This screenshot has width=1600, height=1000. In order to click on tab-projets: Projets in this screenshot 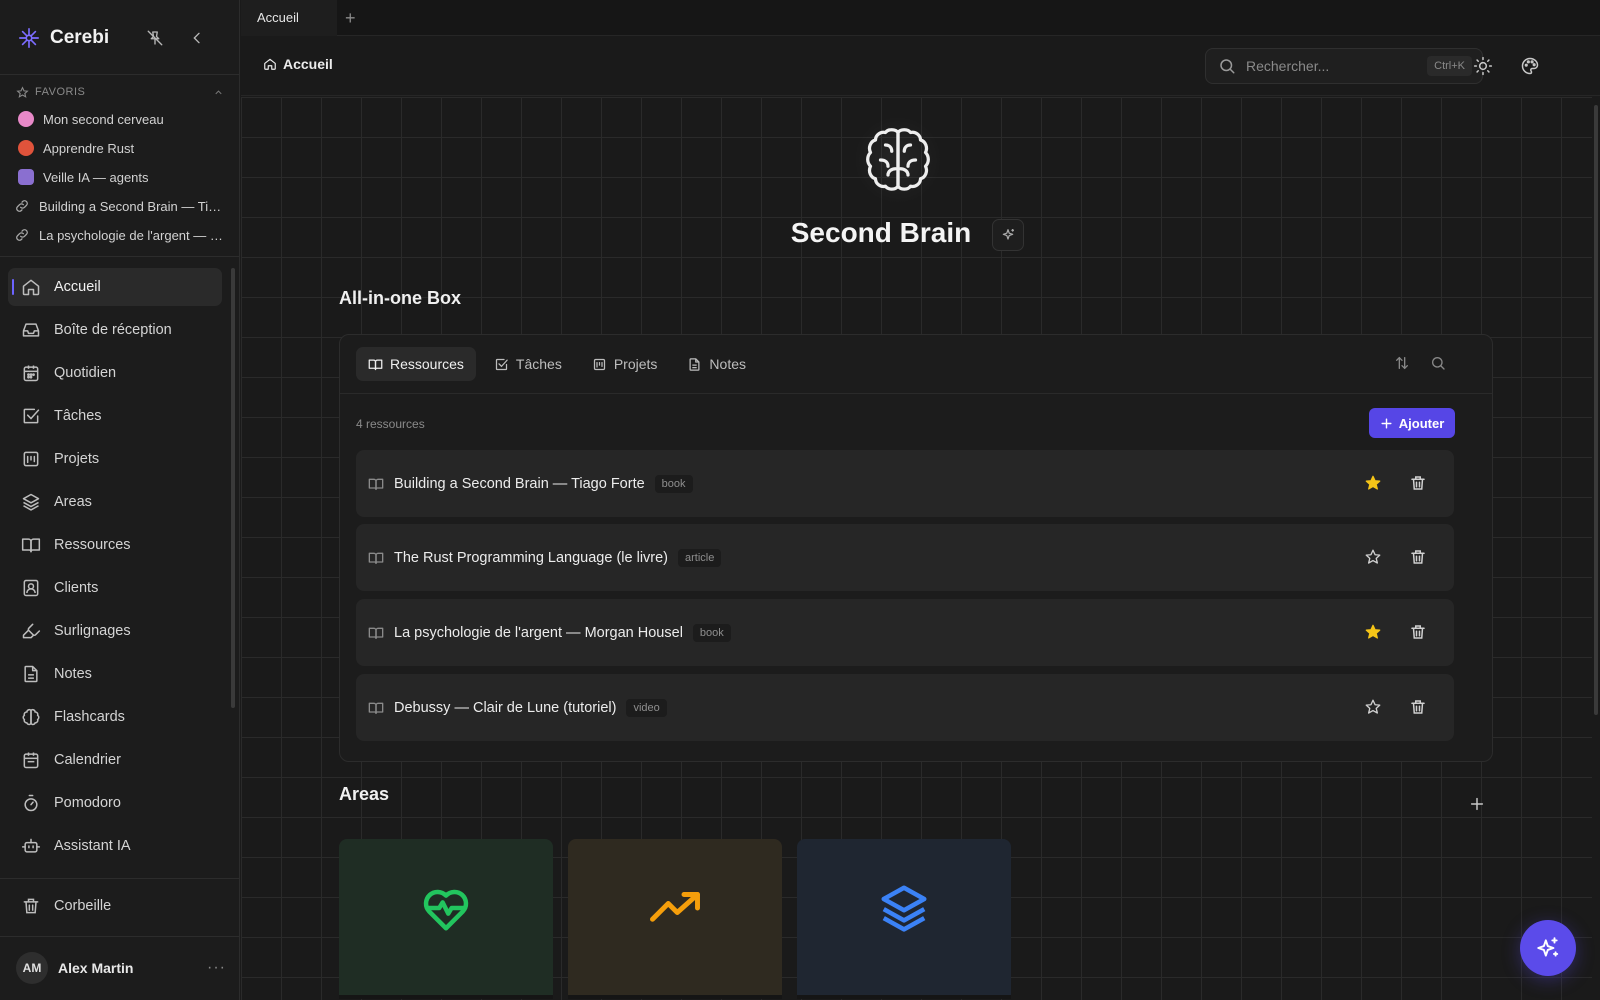, I will do `click(625, 364)`.